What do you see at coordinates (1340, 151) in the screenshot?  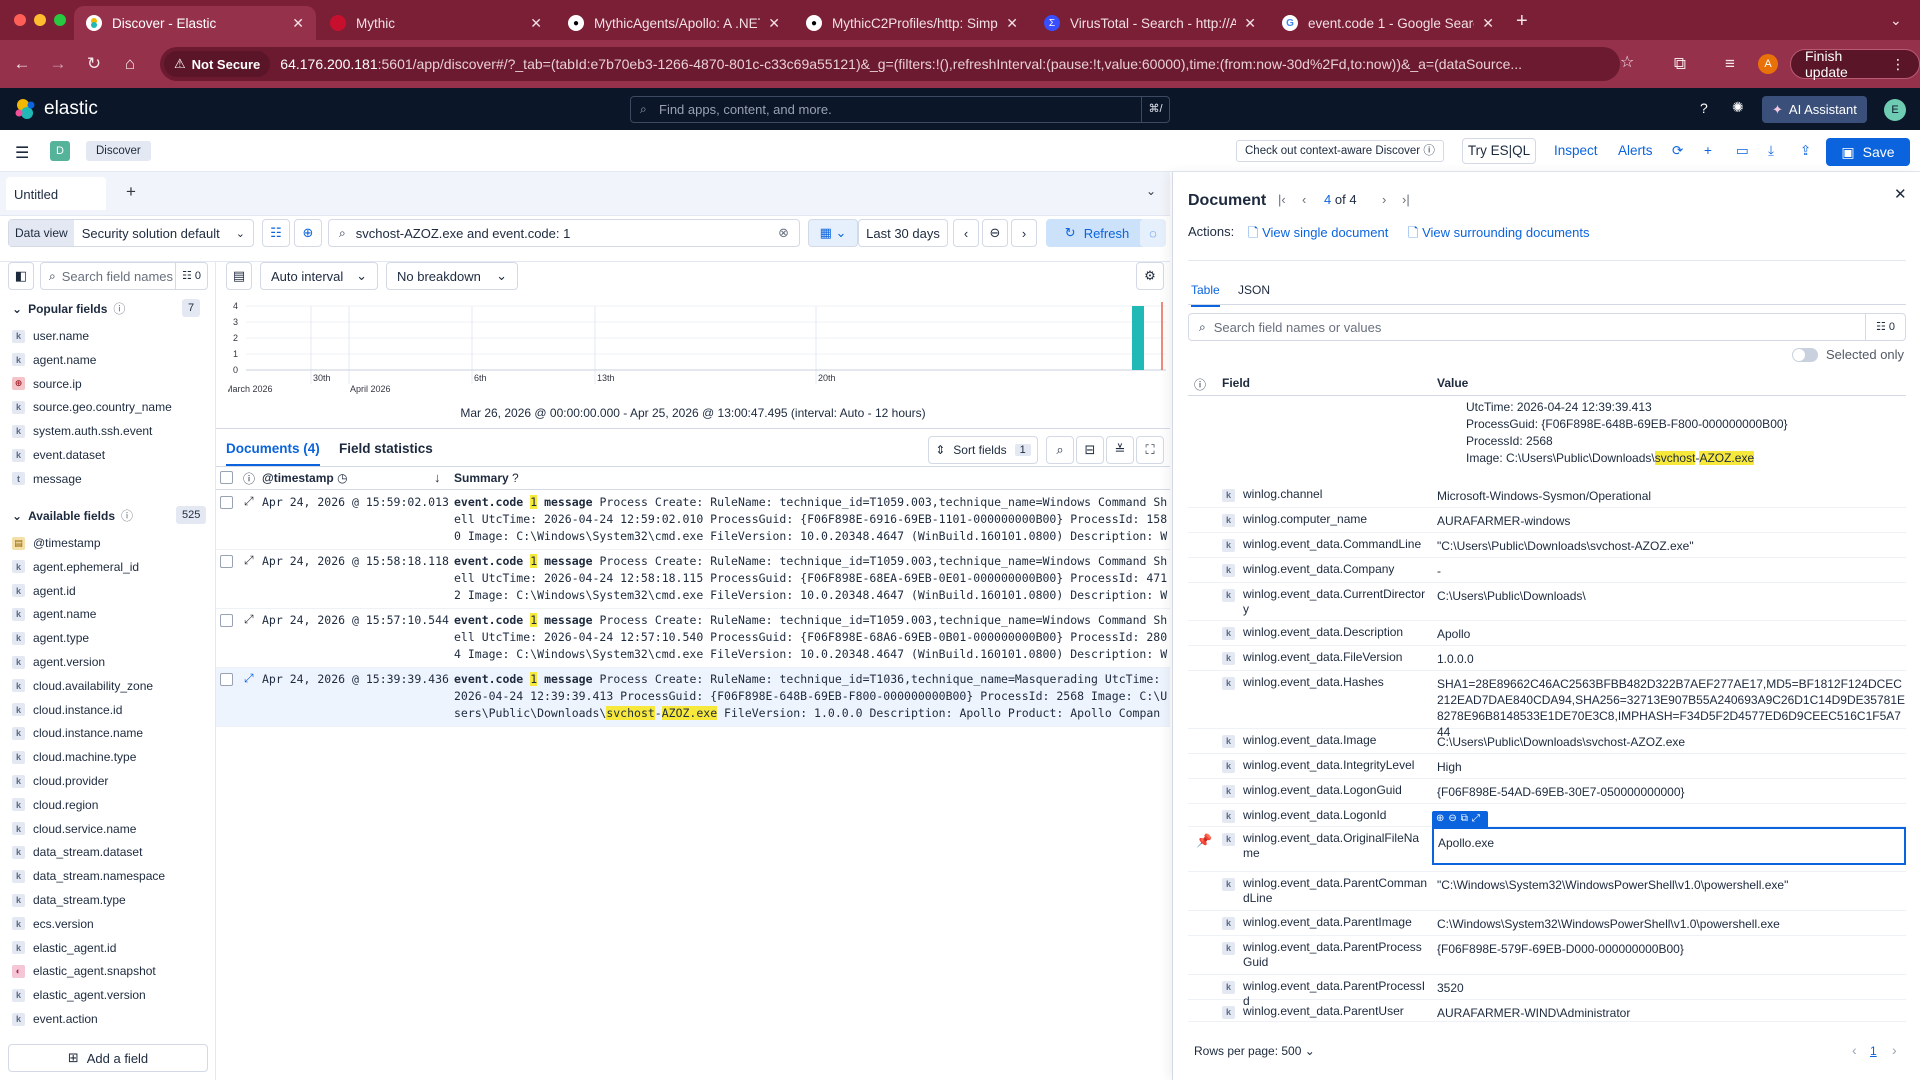 I see `context-aware-discover-link: Check out context-aware Discover ⓘ` at bounding box center [1340, 151].